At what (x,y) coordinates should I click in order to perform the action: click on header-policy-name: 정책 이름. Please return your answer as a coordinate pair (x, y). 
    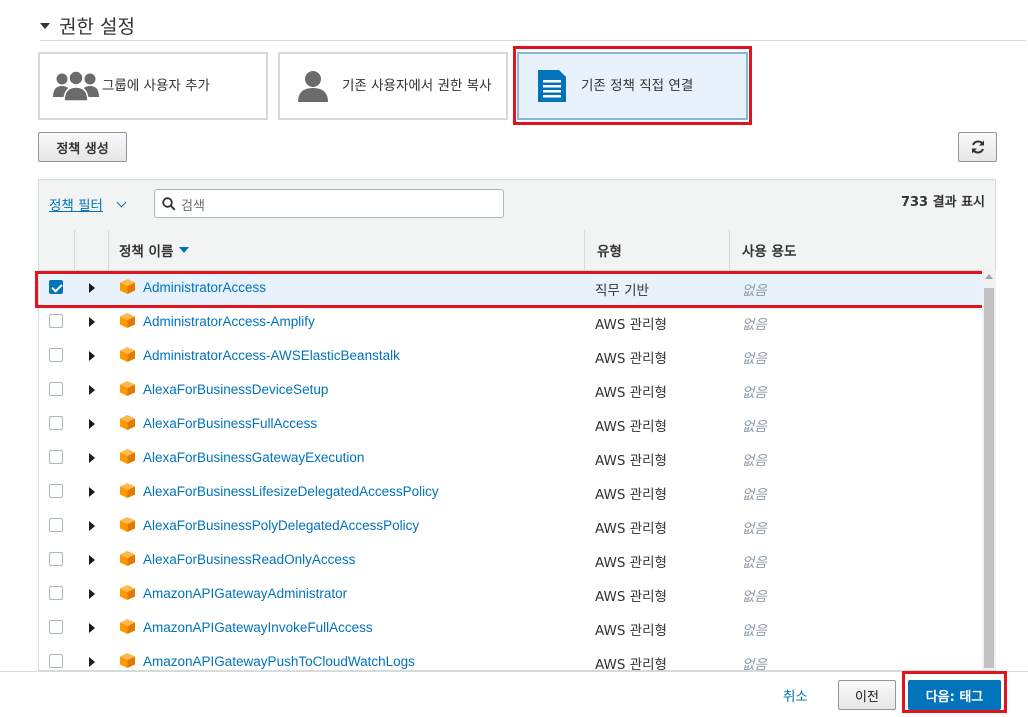
    Looking at the image, I should click on (347, 250).